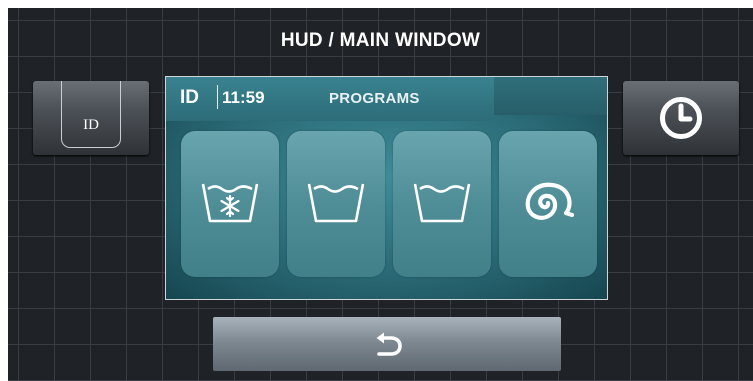  I want to click on spin-icon, so click(550, 201).